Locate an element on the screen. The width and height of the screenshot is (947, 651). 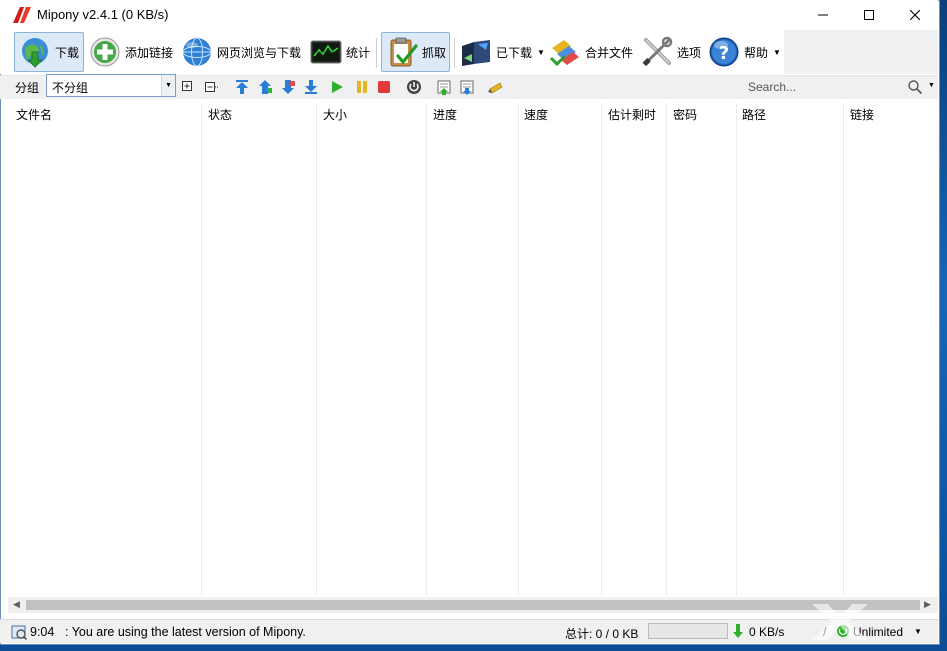
column-header-eta: 估计剩时 is located at coordinates (632, 114).